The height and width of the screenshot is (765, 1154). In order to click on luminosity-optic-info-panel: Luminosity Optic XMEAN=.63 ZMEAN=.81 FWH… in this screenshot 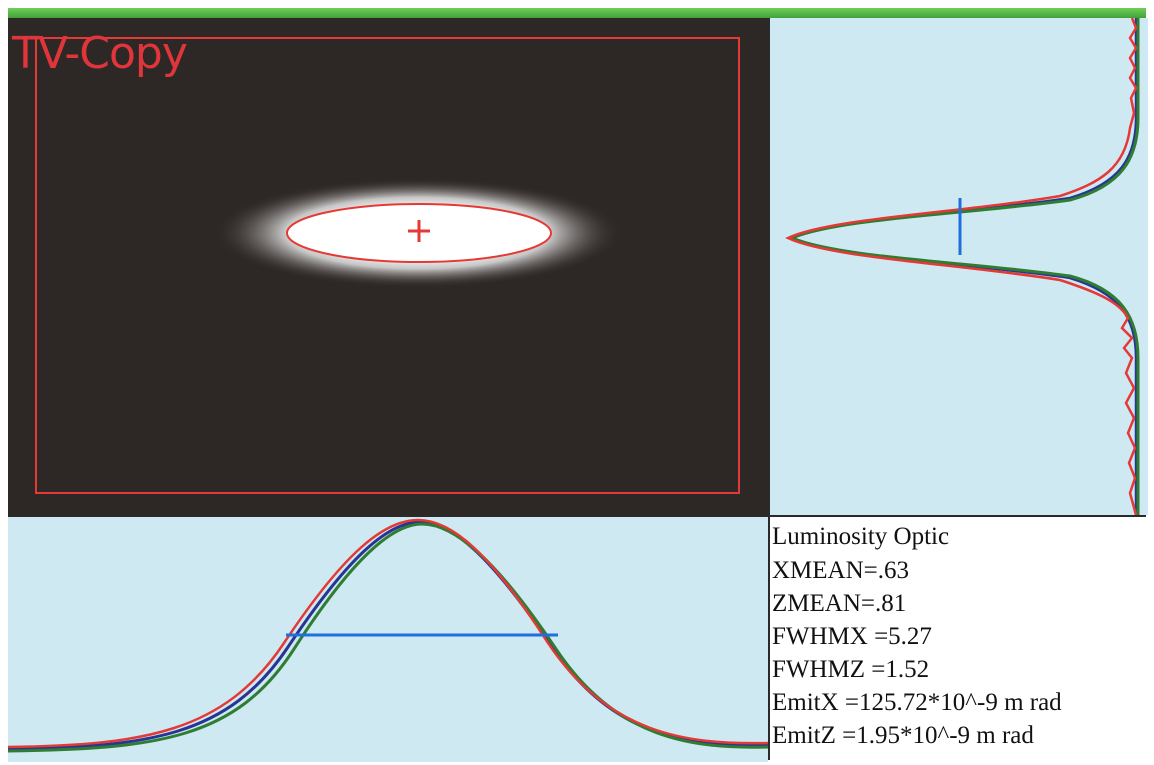, I will do `click(957, 637)`.